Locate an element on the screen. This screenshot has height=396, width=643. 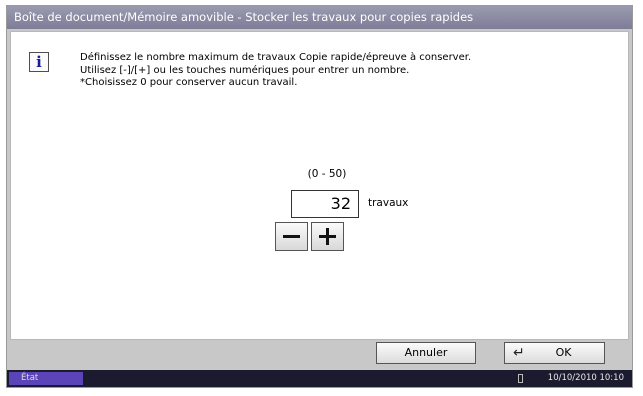
increment-button is located at coordinates (327, 236).